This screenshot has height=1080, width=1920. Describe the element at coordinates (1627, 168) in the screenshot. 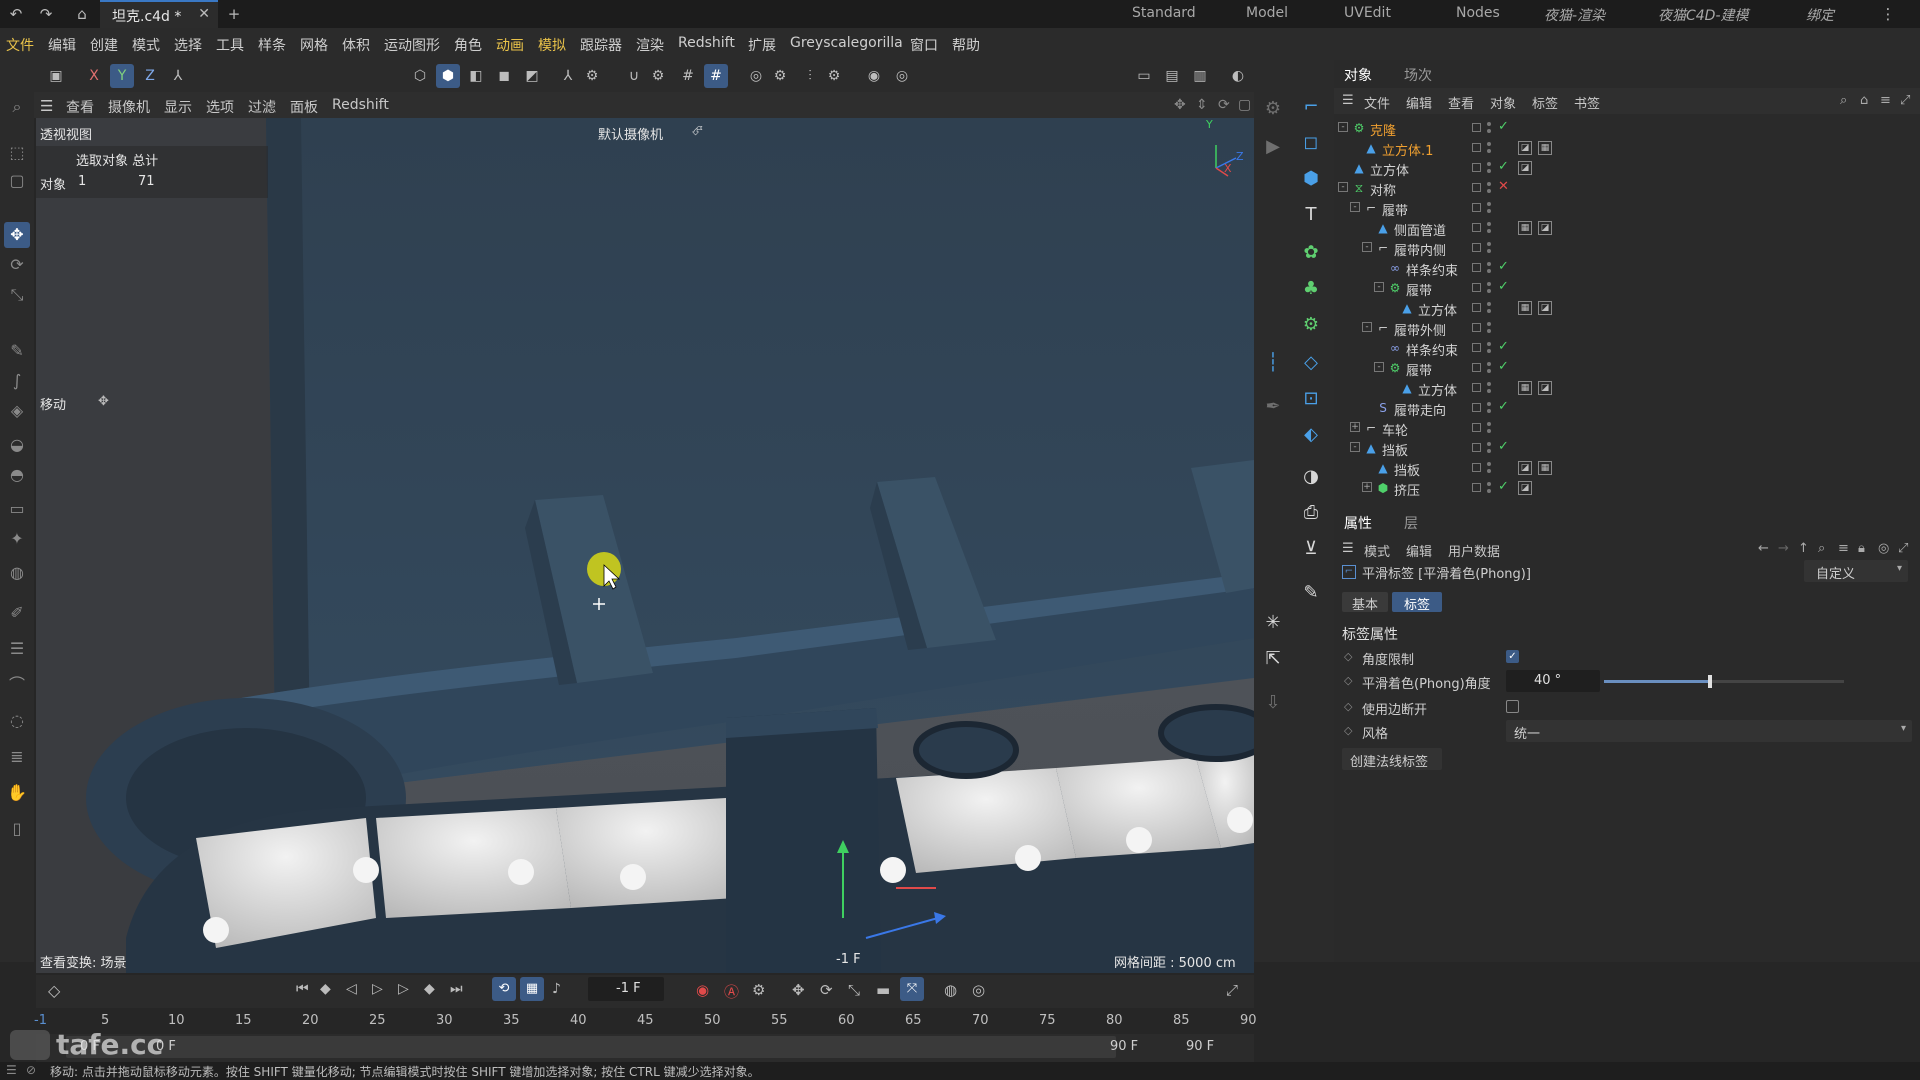

I see `object-tree-row: ▲ 立方体 ✓ ◪` at that location.